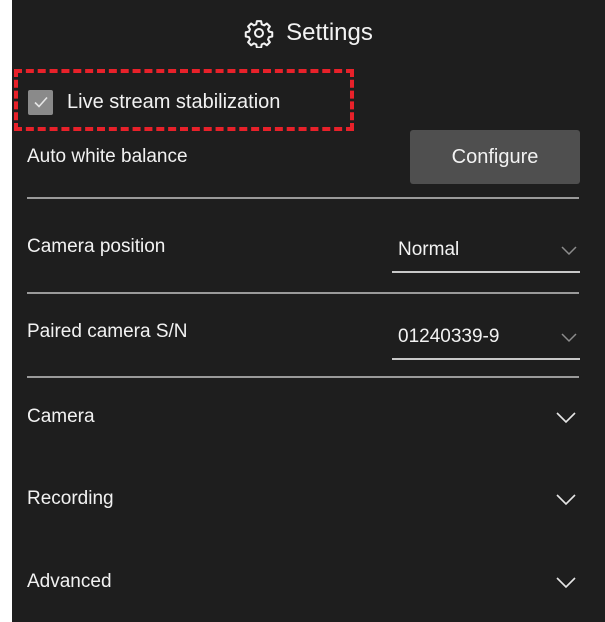  What do you see at coordinates (61, 416) in the screenshot?
I see `section-label: Camera` at bounding box center [61, 416].